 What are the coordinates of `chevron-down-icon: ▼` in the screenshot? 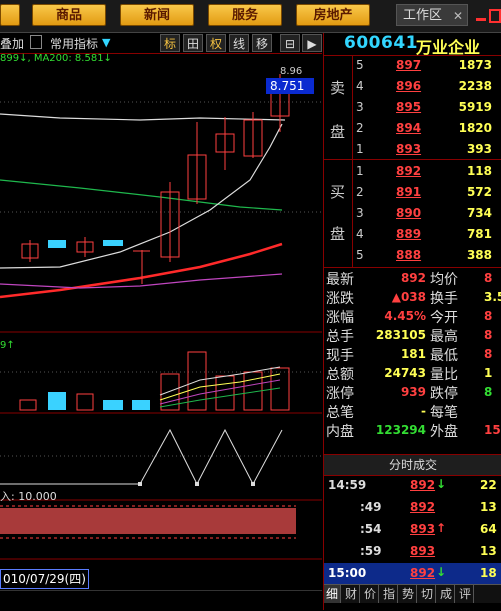 It's located at (106, 42).